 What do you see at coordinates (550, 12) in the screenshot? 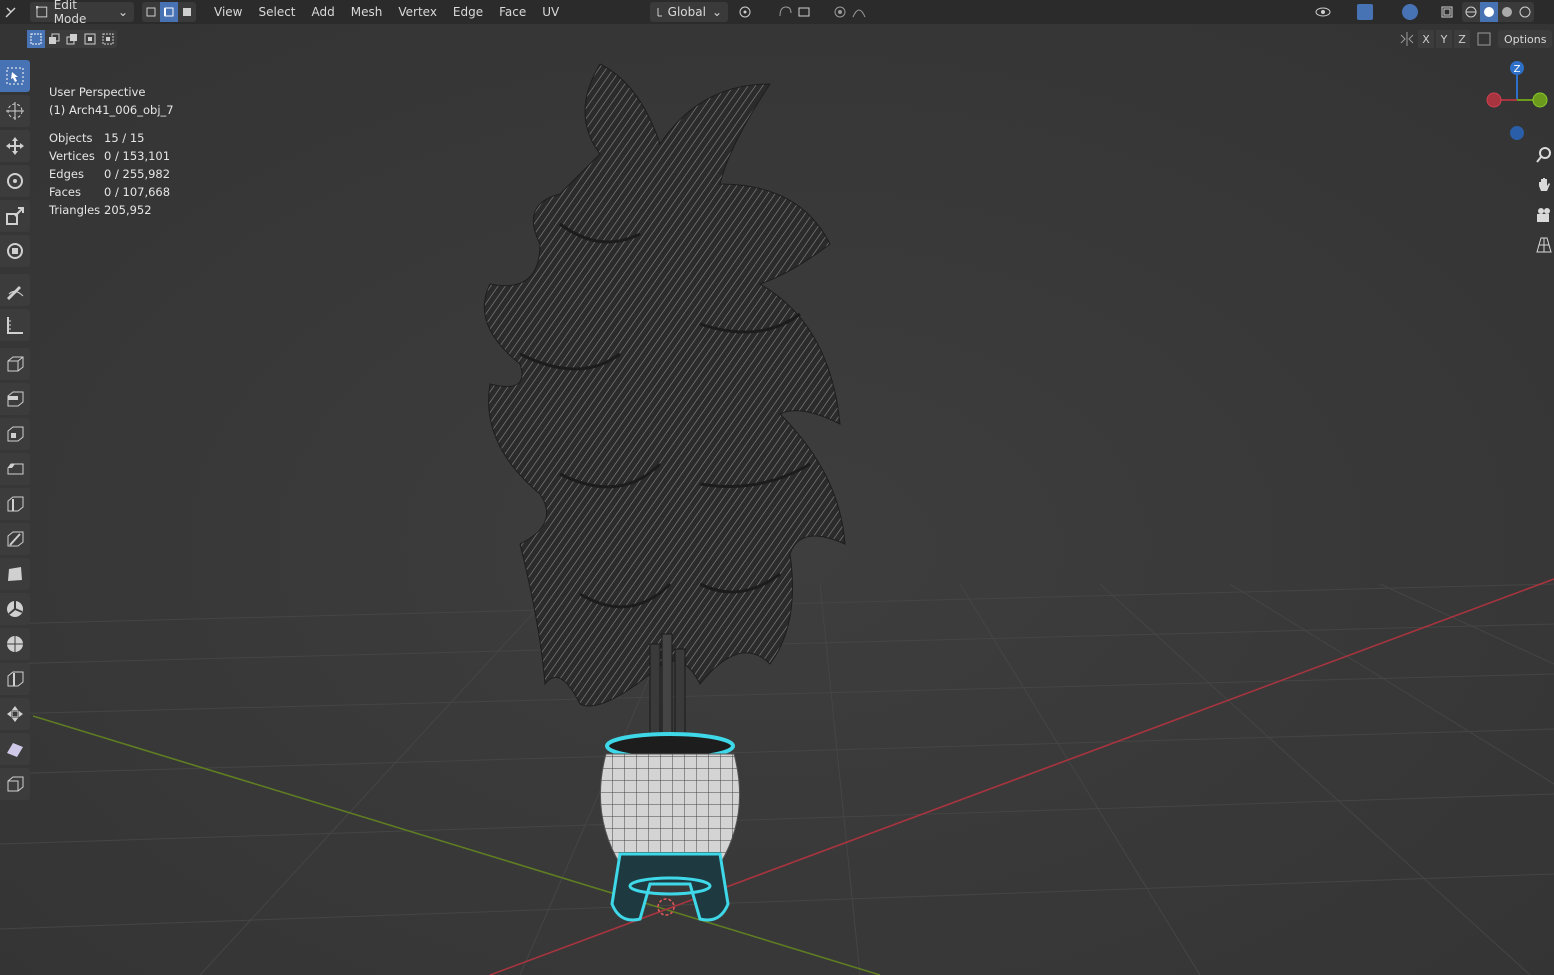
I see `menu-uv: UV` at bounding box center [550, 12].